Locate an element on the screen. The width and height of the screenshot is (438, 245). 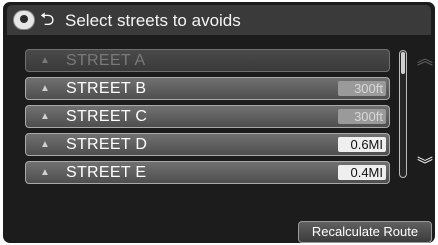
back-dot-icon is located at coordinates (24, 19).